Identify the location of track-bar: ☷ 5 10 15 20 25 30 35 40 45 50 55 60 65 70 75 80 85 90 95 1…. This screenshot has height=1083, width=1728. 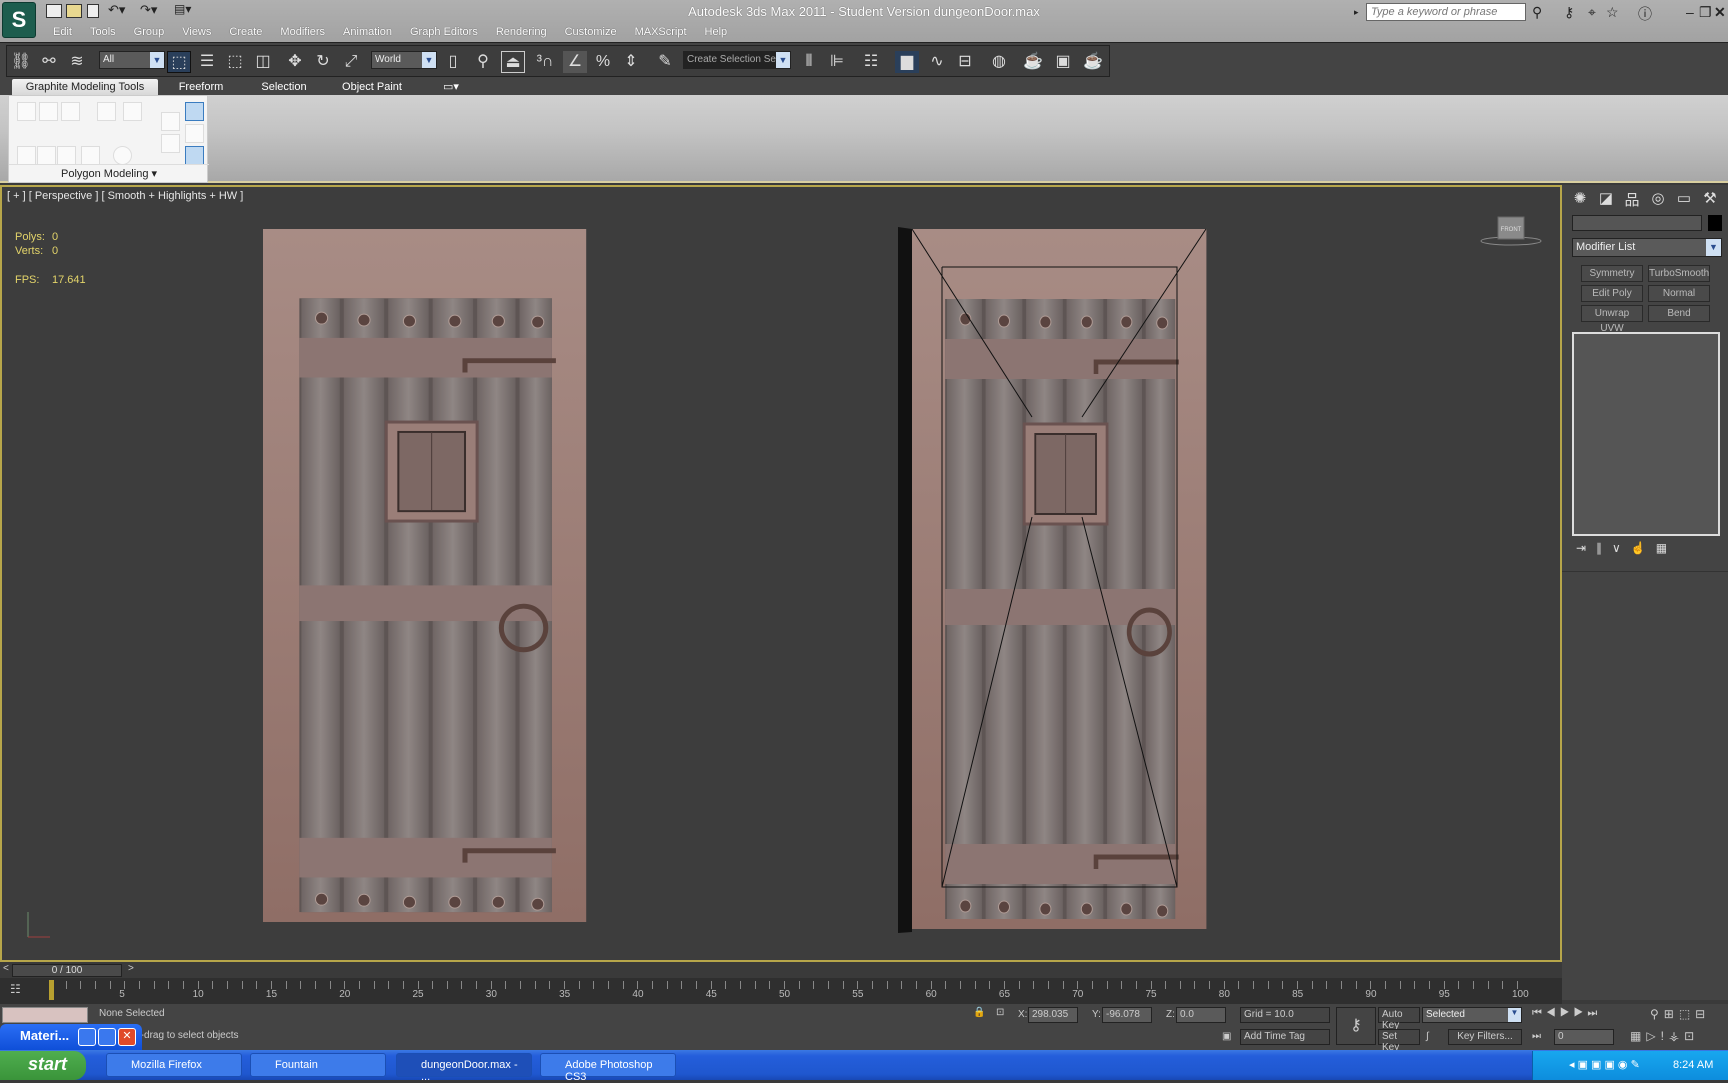
(781, 991).